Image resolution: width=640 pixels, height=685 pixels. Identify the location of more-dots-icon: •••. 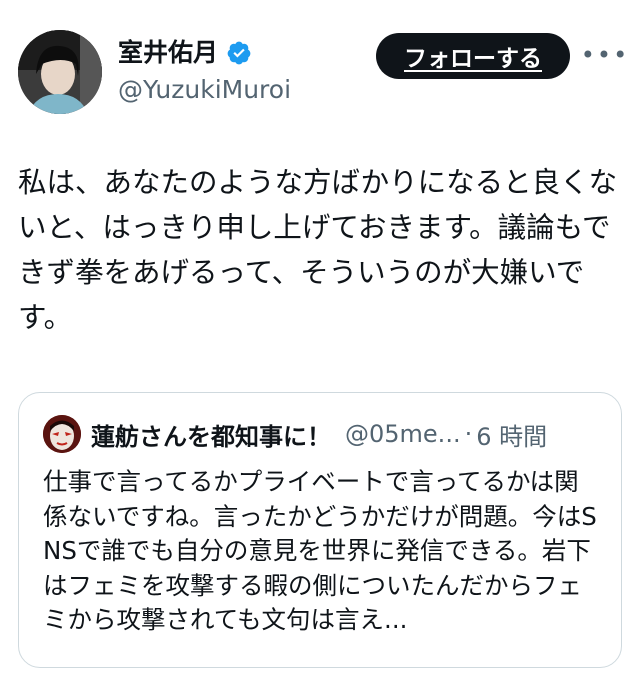
(604, 55).